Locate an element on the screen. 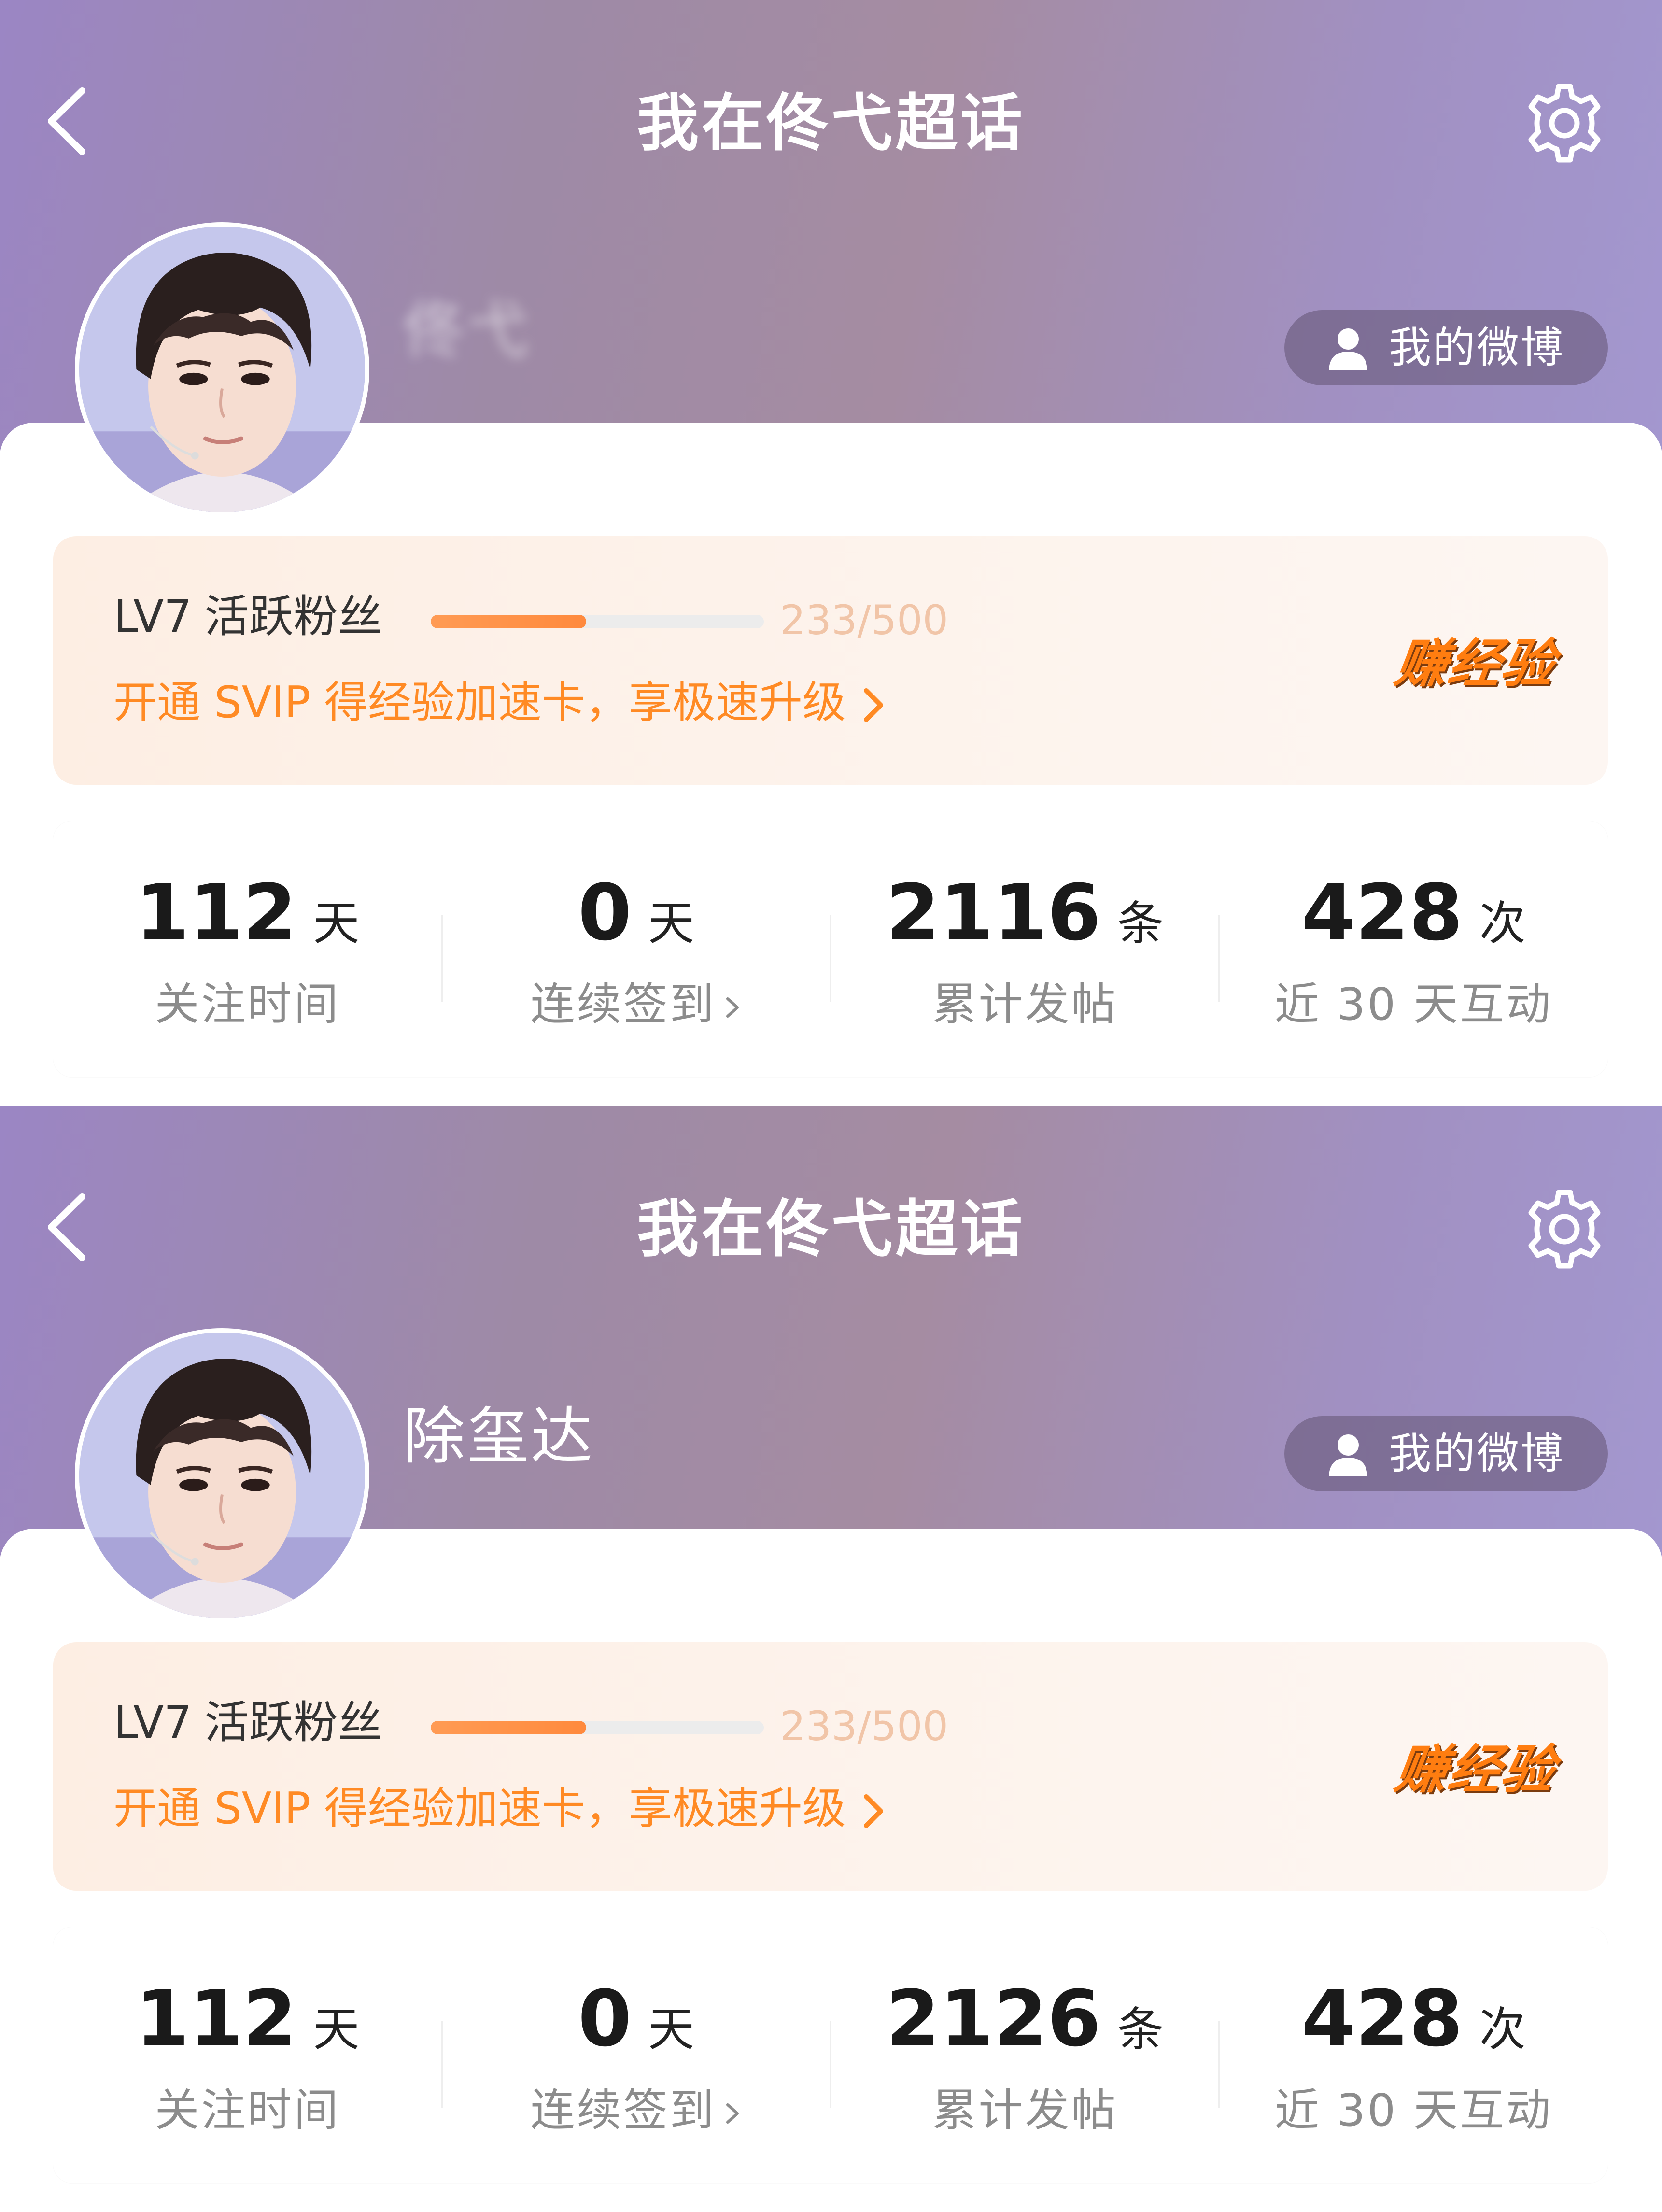 The height and width of the screenshot is (2212, 1662). stat-total-posts: 2116 条 累计发帖 is located at coordinates (1025, 949).